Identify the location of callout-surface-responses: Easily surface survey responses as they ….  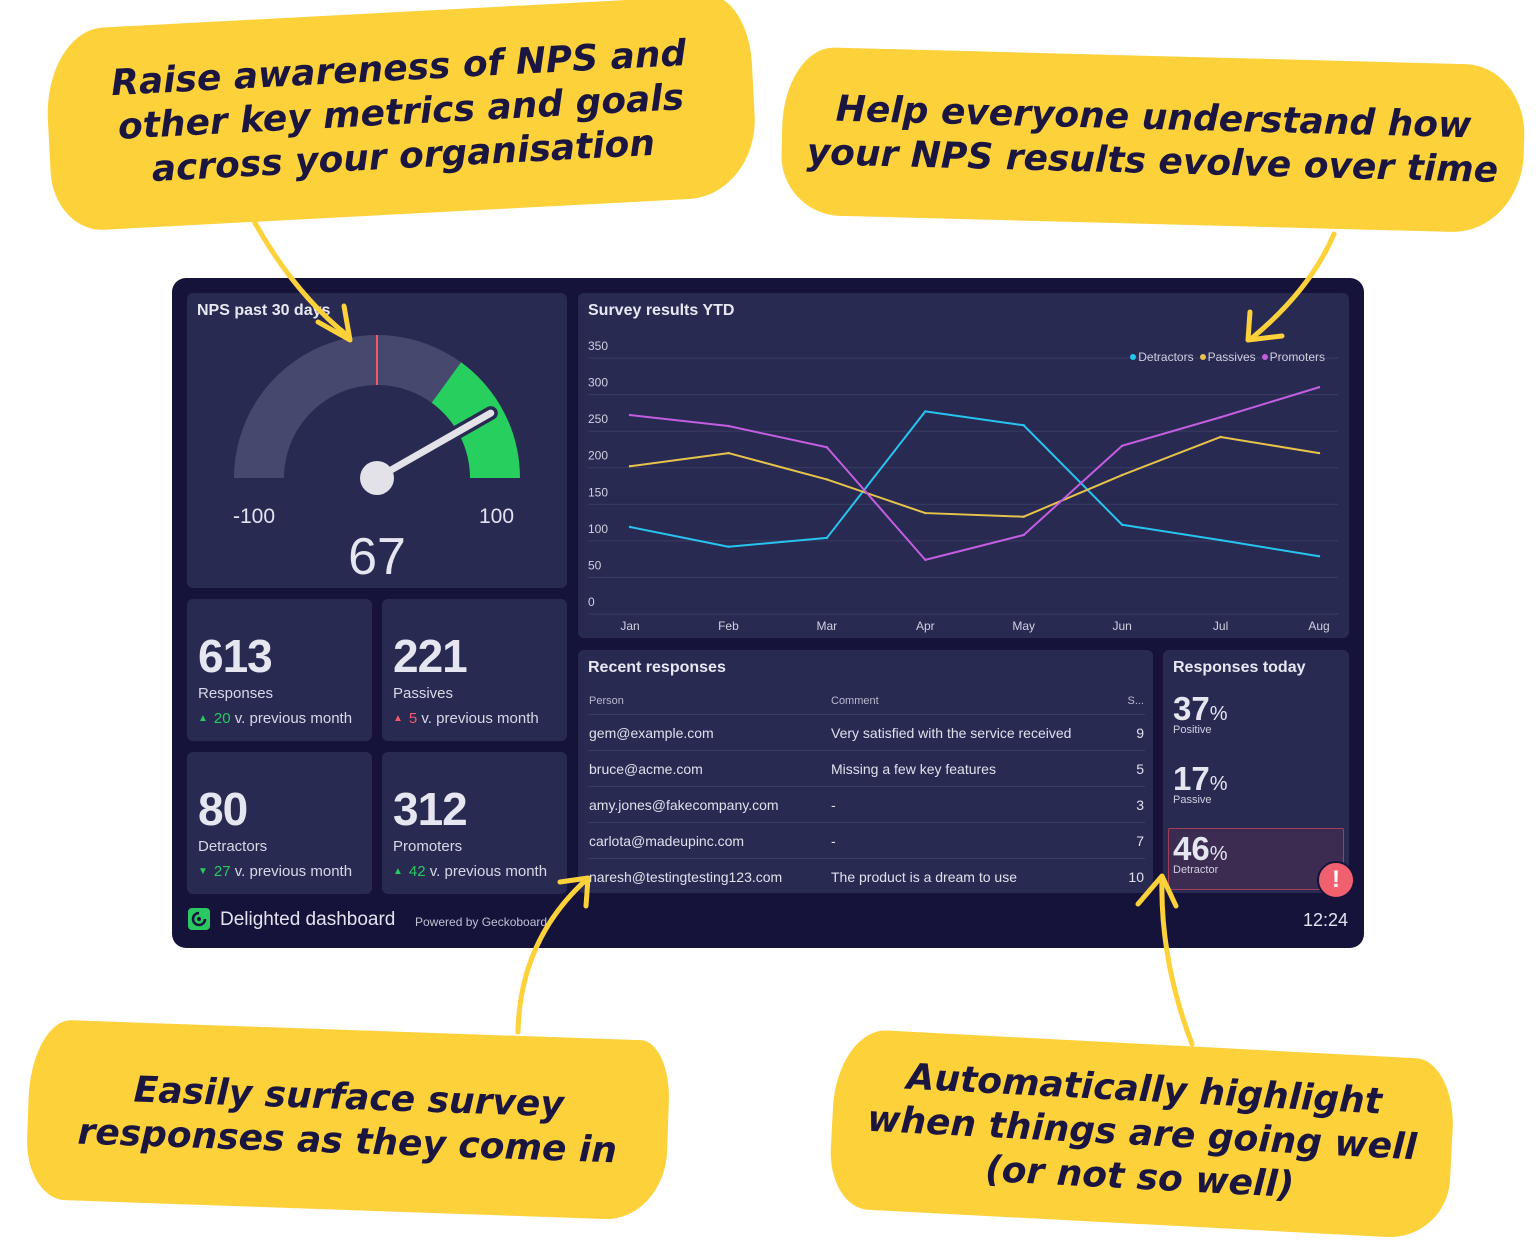
(348, 1120).